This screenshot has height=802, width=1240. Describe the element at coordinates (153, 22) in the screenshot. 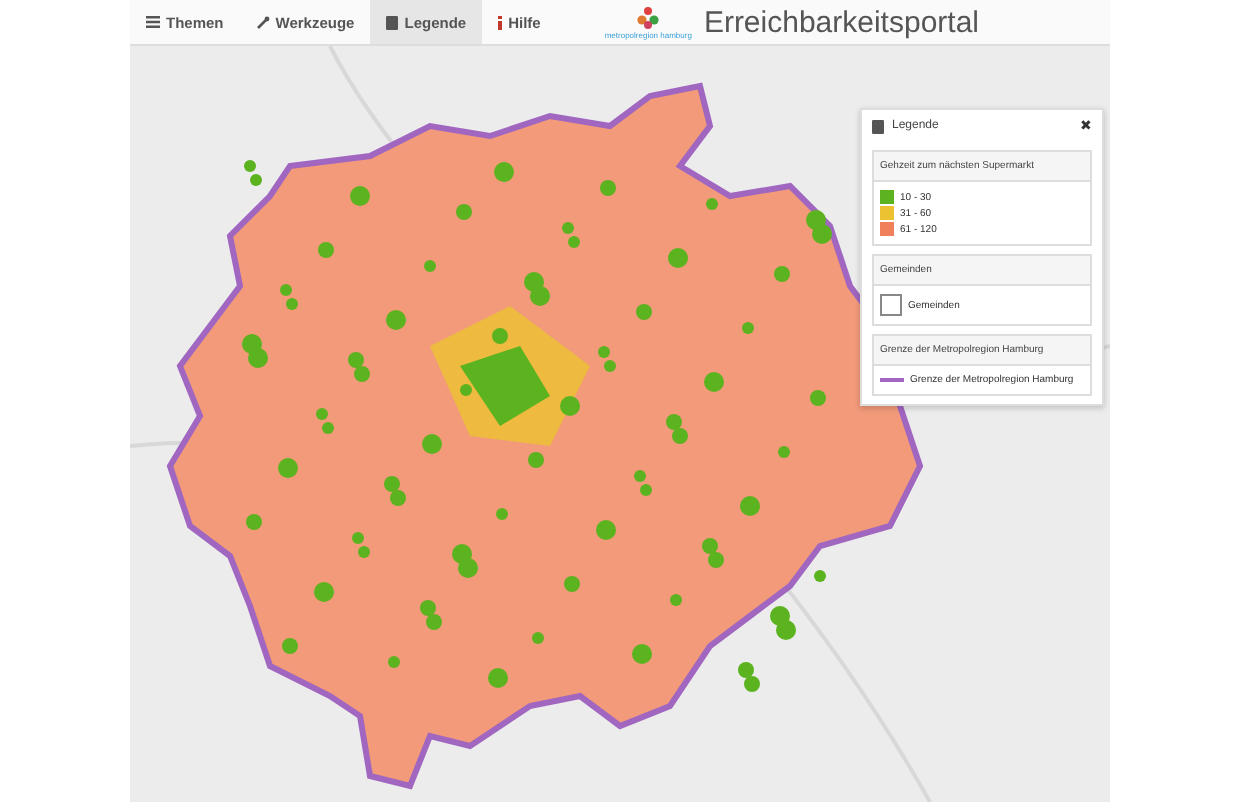

I see `list-icon` at that location.